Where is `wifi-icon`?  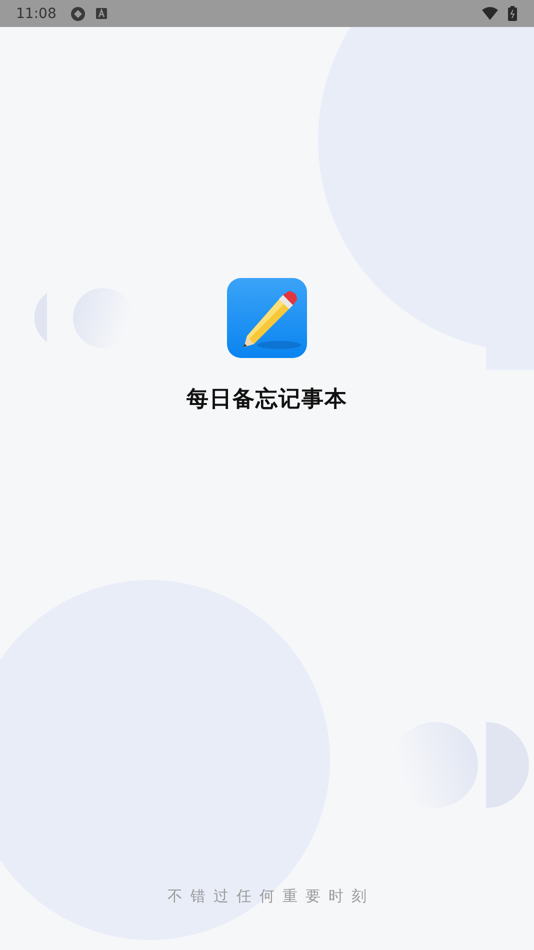 wifi-icon is located at coordinates (490, 13).